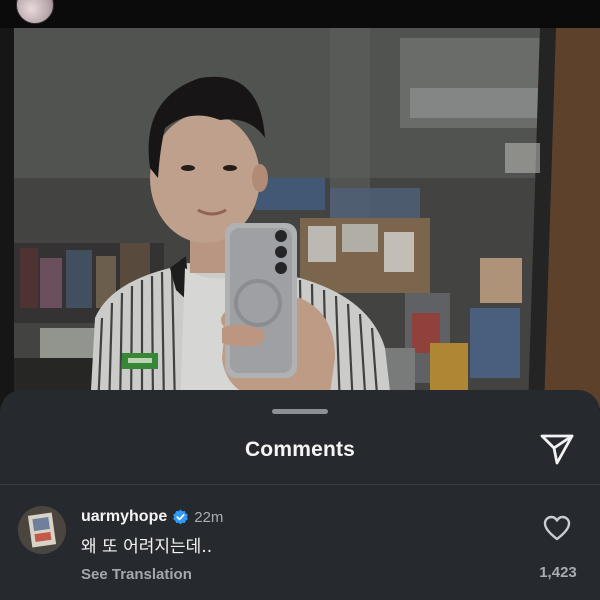 The width and height of the screenshot is (600, 600). I want to click on comments-title: Comments, so click(300, 449).